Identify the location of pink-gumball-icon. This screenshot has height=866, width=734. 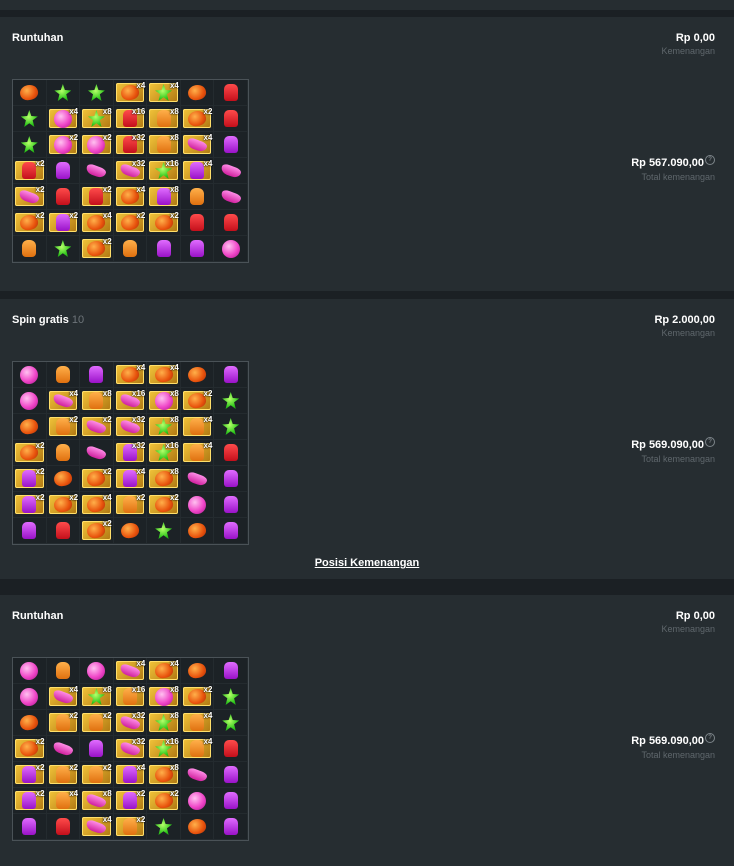
(197, 504).